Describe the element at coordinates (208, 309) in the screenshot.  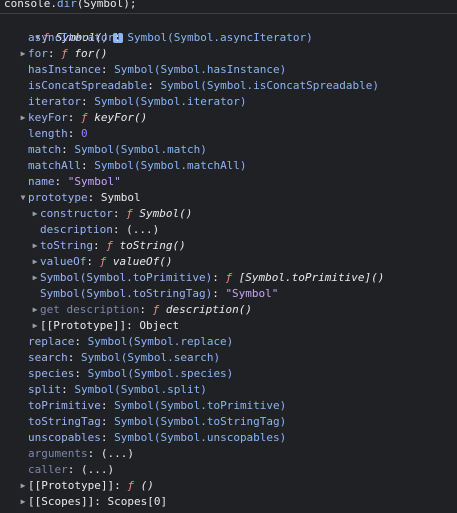
I see `property-value: description()` at that location.